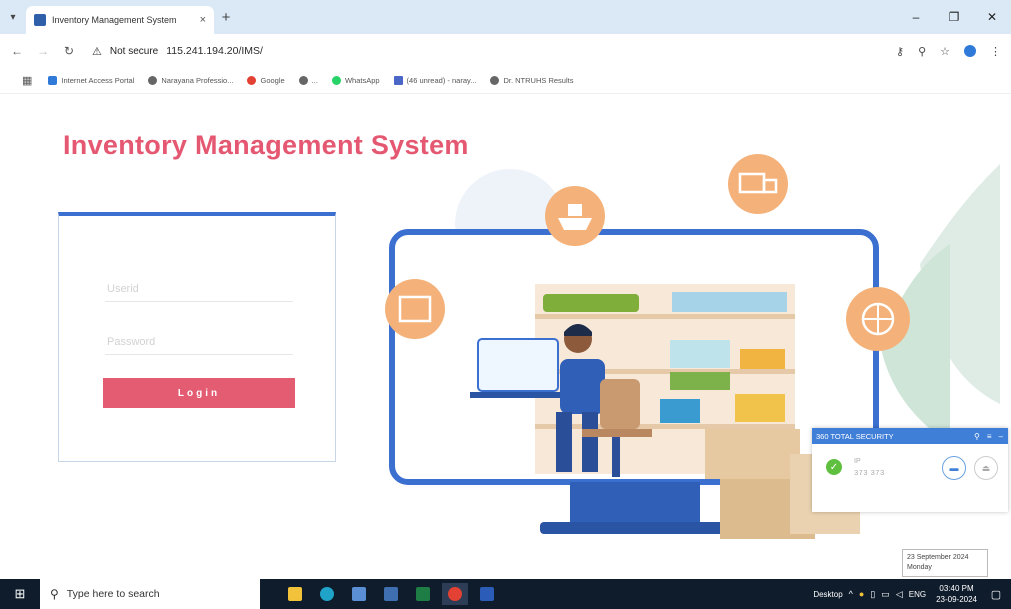 The width and height of the screenshot is (1011, 609). Describe the element at coordinates (954, 17) in the screenshot. I see `maximize-button: ❐` at that location.